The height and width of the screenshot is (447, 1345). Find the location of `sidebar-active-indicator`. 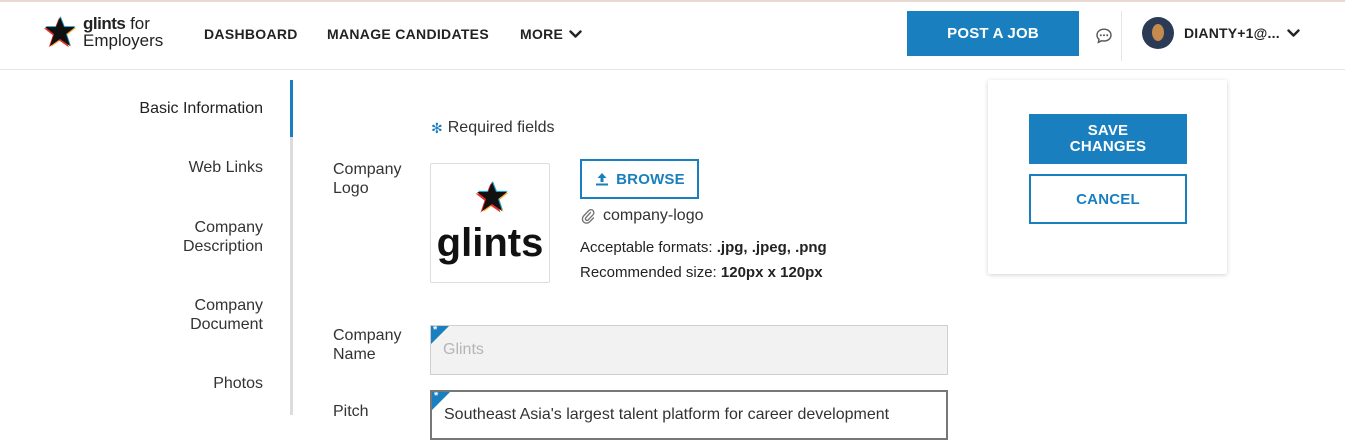

sidebar-active-indicator is located at coordinates (291, 108).